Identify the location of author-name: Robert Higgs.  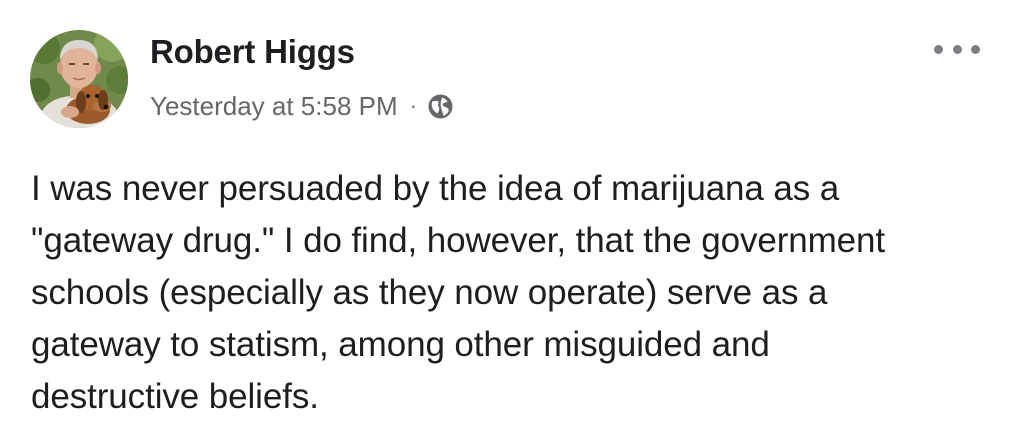
(252, 52).